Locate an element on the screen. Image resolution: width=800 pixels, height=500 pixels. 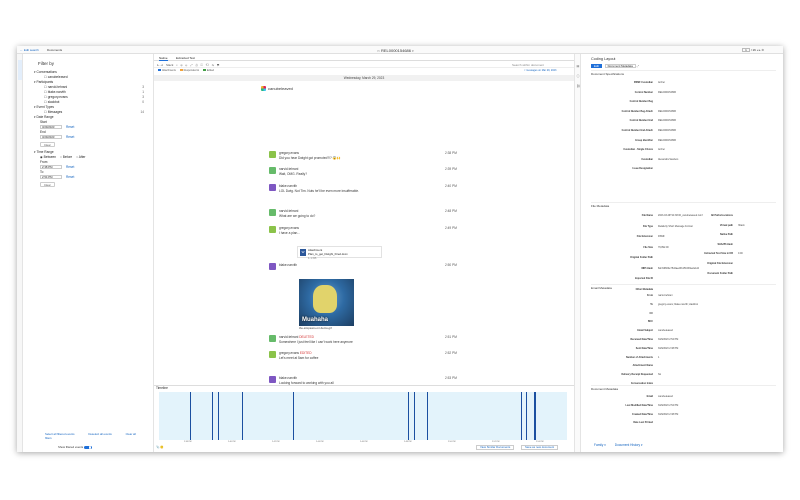
field-label: Control Number End is located at coordinates (641, 121).